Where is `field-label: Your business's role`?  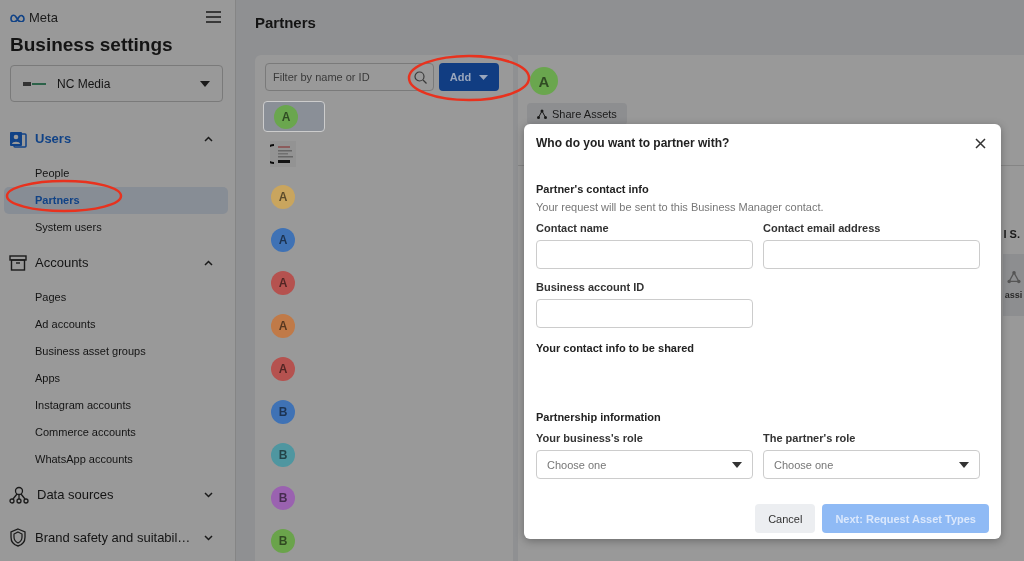
field-label: Your business's role is located at coordinates (590, 438).